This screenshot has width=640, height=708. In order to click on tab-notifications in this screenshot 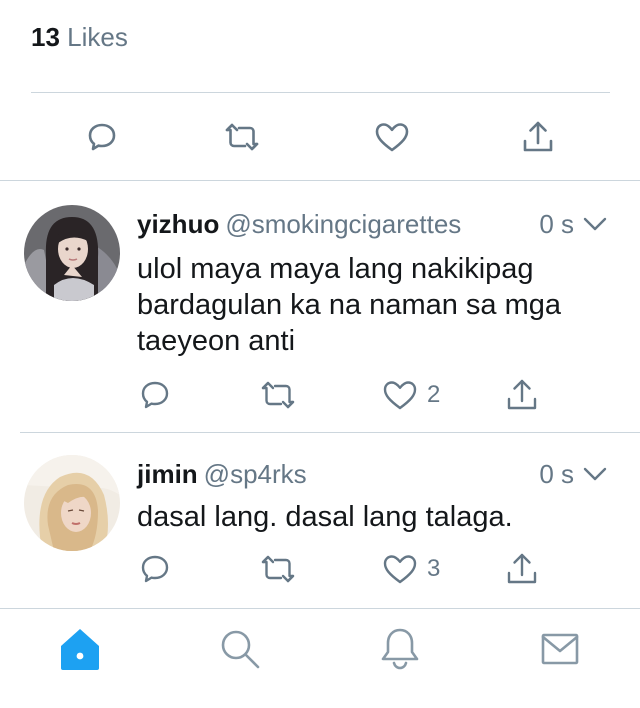, I will do `click(400, 649)`.